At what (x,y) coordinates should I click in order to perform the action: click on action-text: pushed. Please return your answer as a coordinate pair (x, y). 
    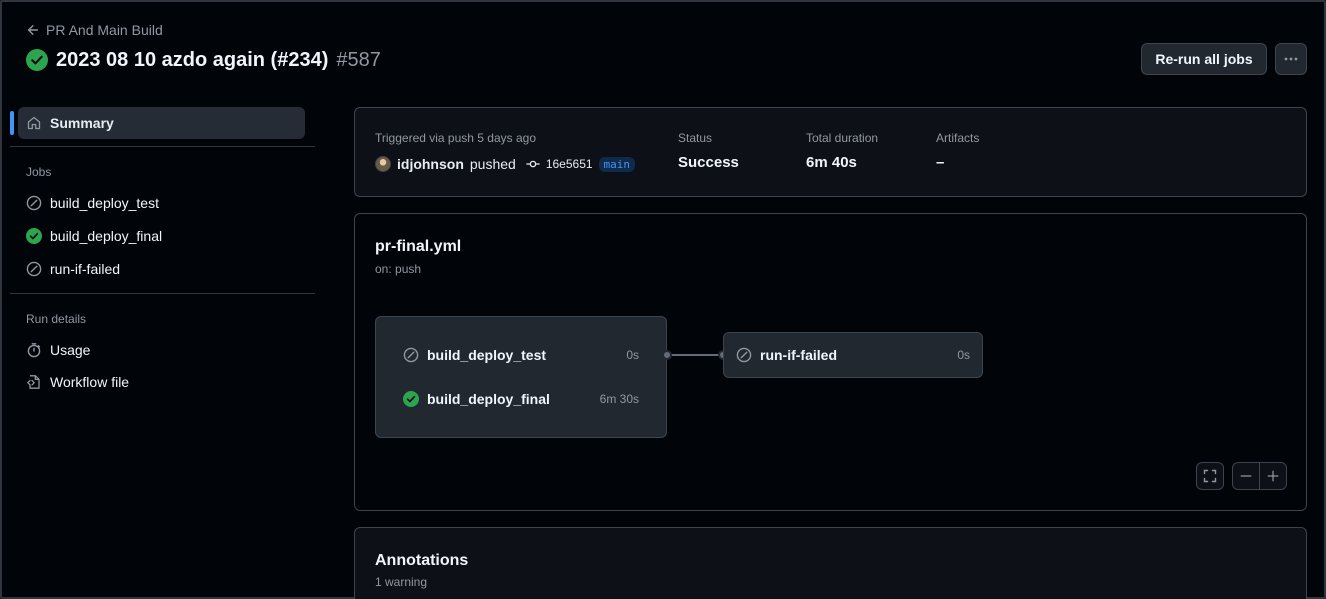
    Looking at the image, I should click on (492, 164).